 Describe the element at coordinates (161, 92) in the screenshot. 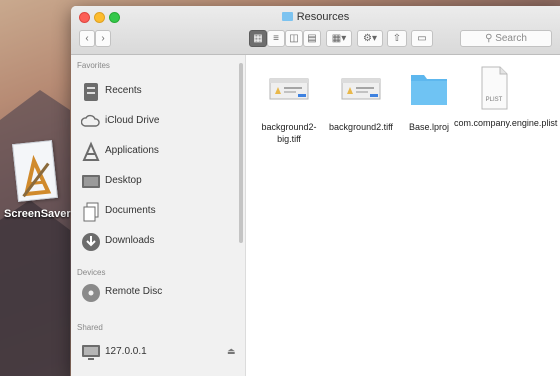

I see `sidebar-item-recents: Recents` at that location.